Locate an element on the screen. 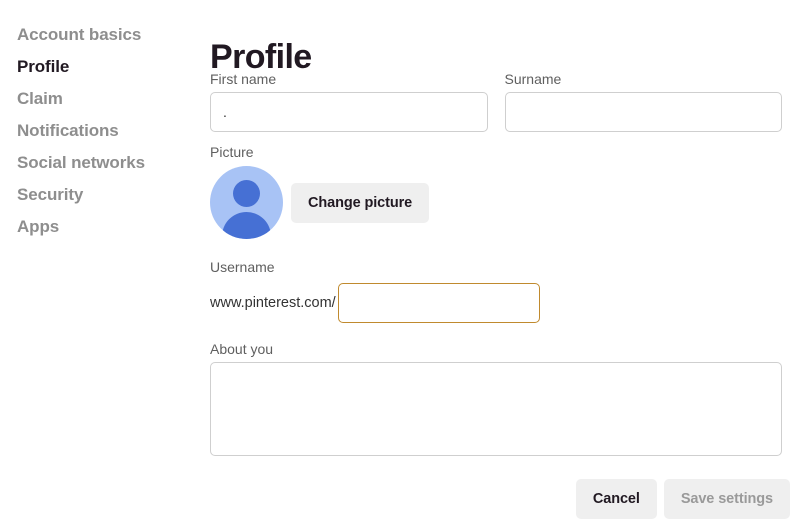  first-name-field-group: First name is located at coordinates (349, 101).